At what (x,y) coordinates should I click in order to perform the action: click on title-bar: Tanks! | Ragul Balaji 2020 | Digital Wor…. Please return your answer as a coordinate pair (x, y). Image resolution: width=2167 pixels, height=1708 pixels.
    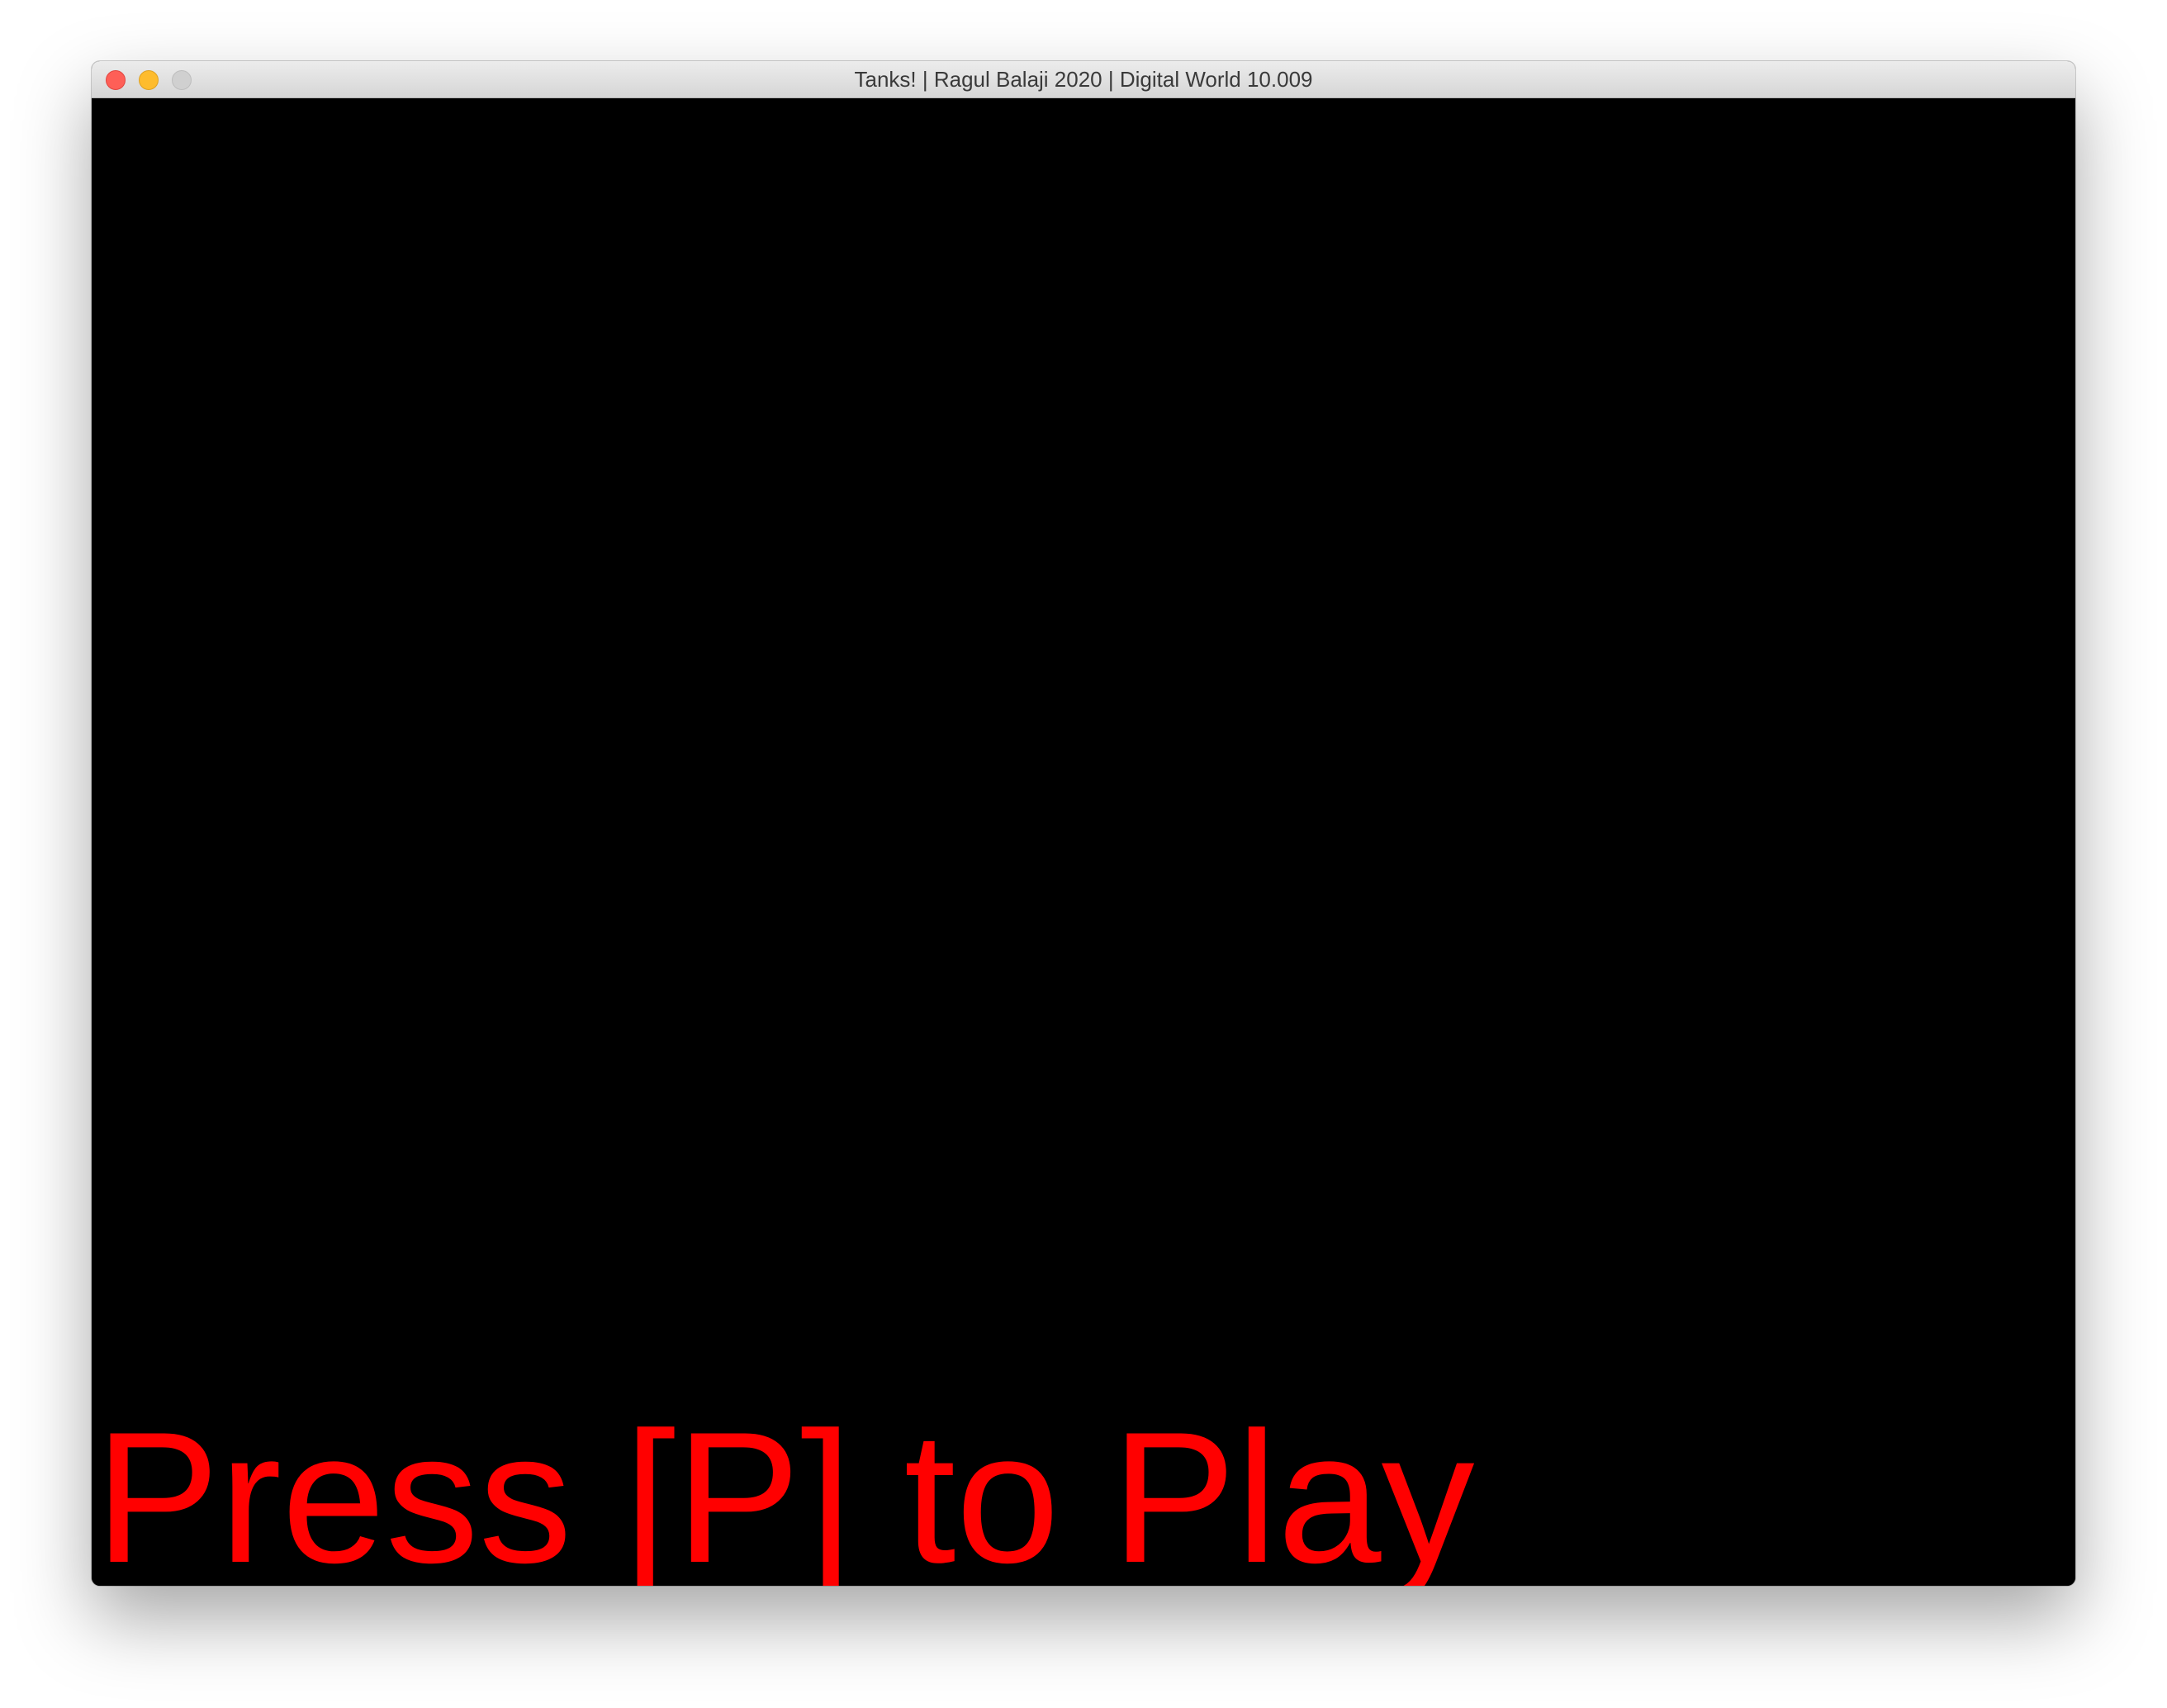
    Looking at the image, I should click on (1083, 79).